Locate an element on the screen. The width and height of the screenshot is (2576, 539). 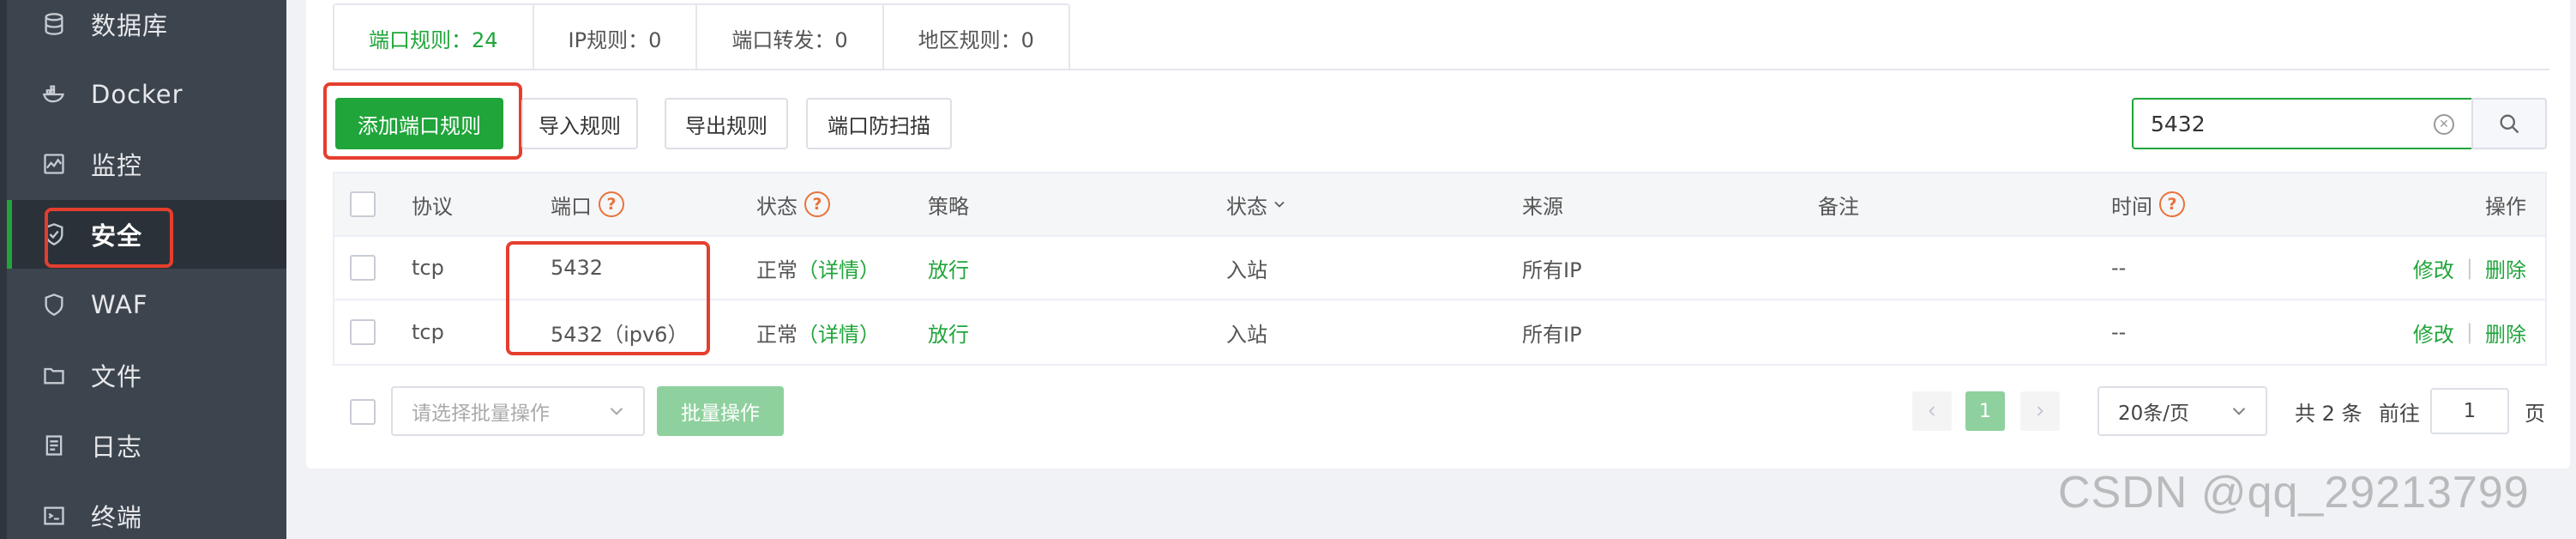
sidebar-item-docker: Docker is located at coordinates (146, 95).